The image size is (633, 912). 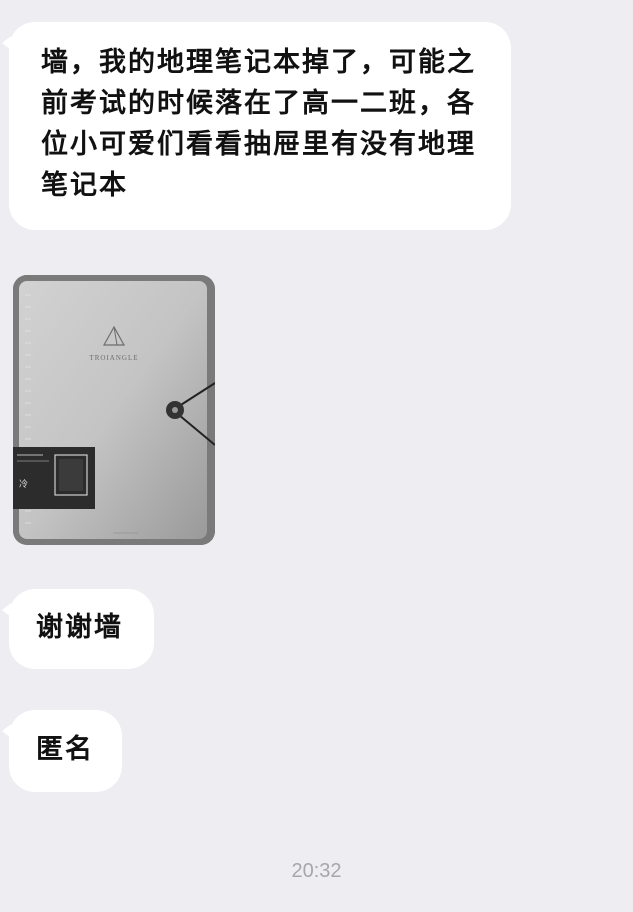 I want to click on message-bubble-anonymous: 匿名, so click(x=62, y=751).